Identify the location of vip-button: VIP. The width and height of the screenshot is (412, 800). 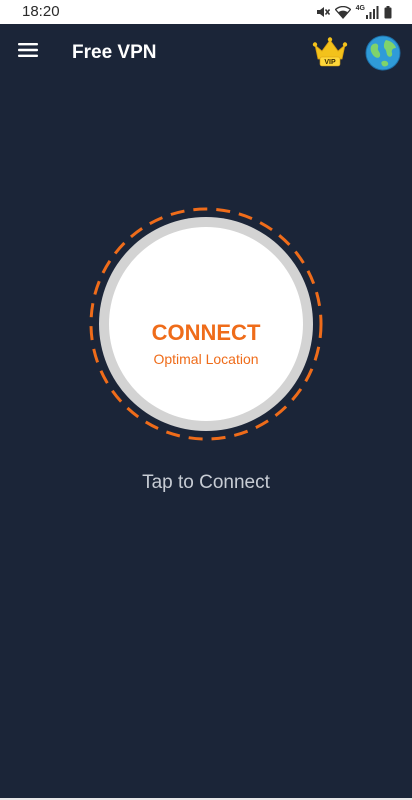
(330, 52).